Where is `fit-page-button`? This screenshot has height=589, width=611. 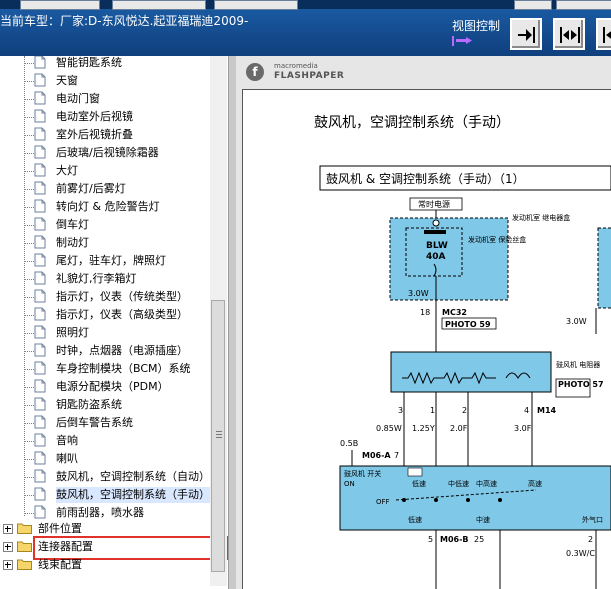
fit-page-button is located at coordinates (569, 34).